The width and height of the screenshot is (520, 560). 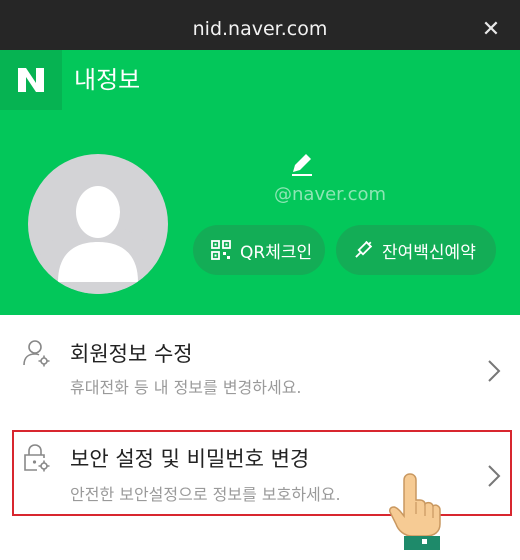 What do you see at coordinates (37, 458) in the screenshot?
I see `lock-settings-icon` at bounding box center [37, 458].